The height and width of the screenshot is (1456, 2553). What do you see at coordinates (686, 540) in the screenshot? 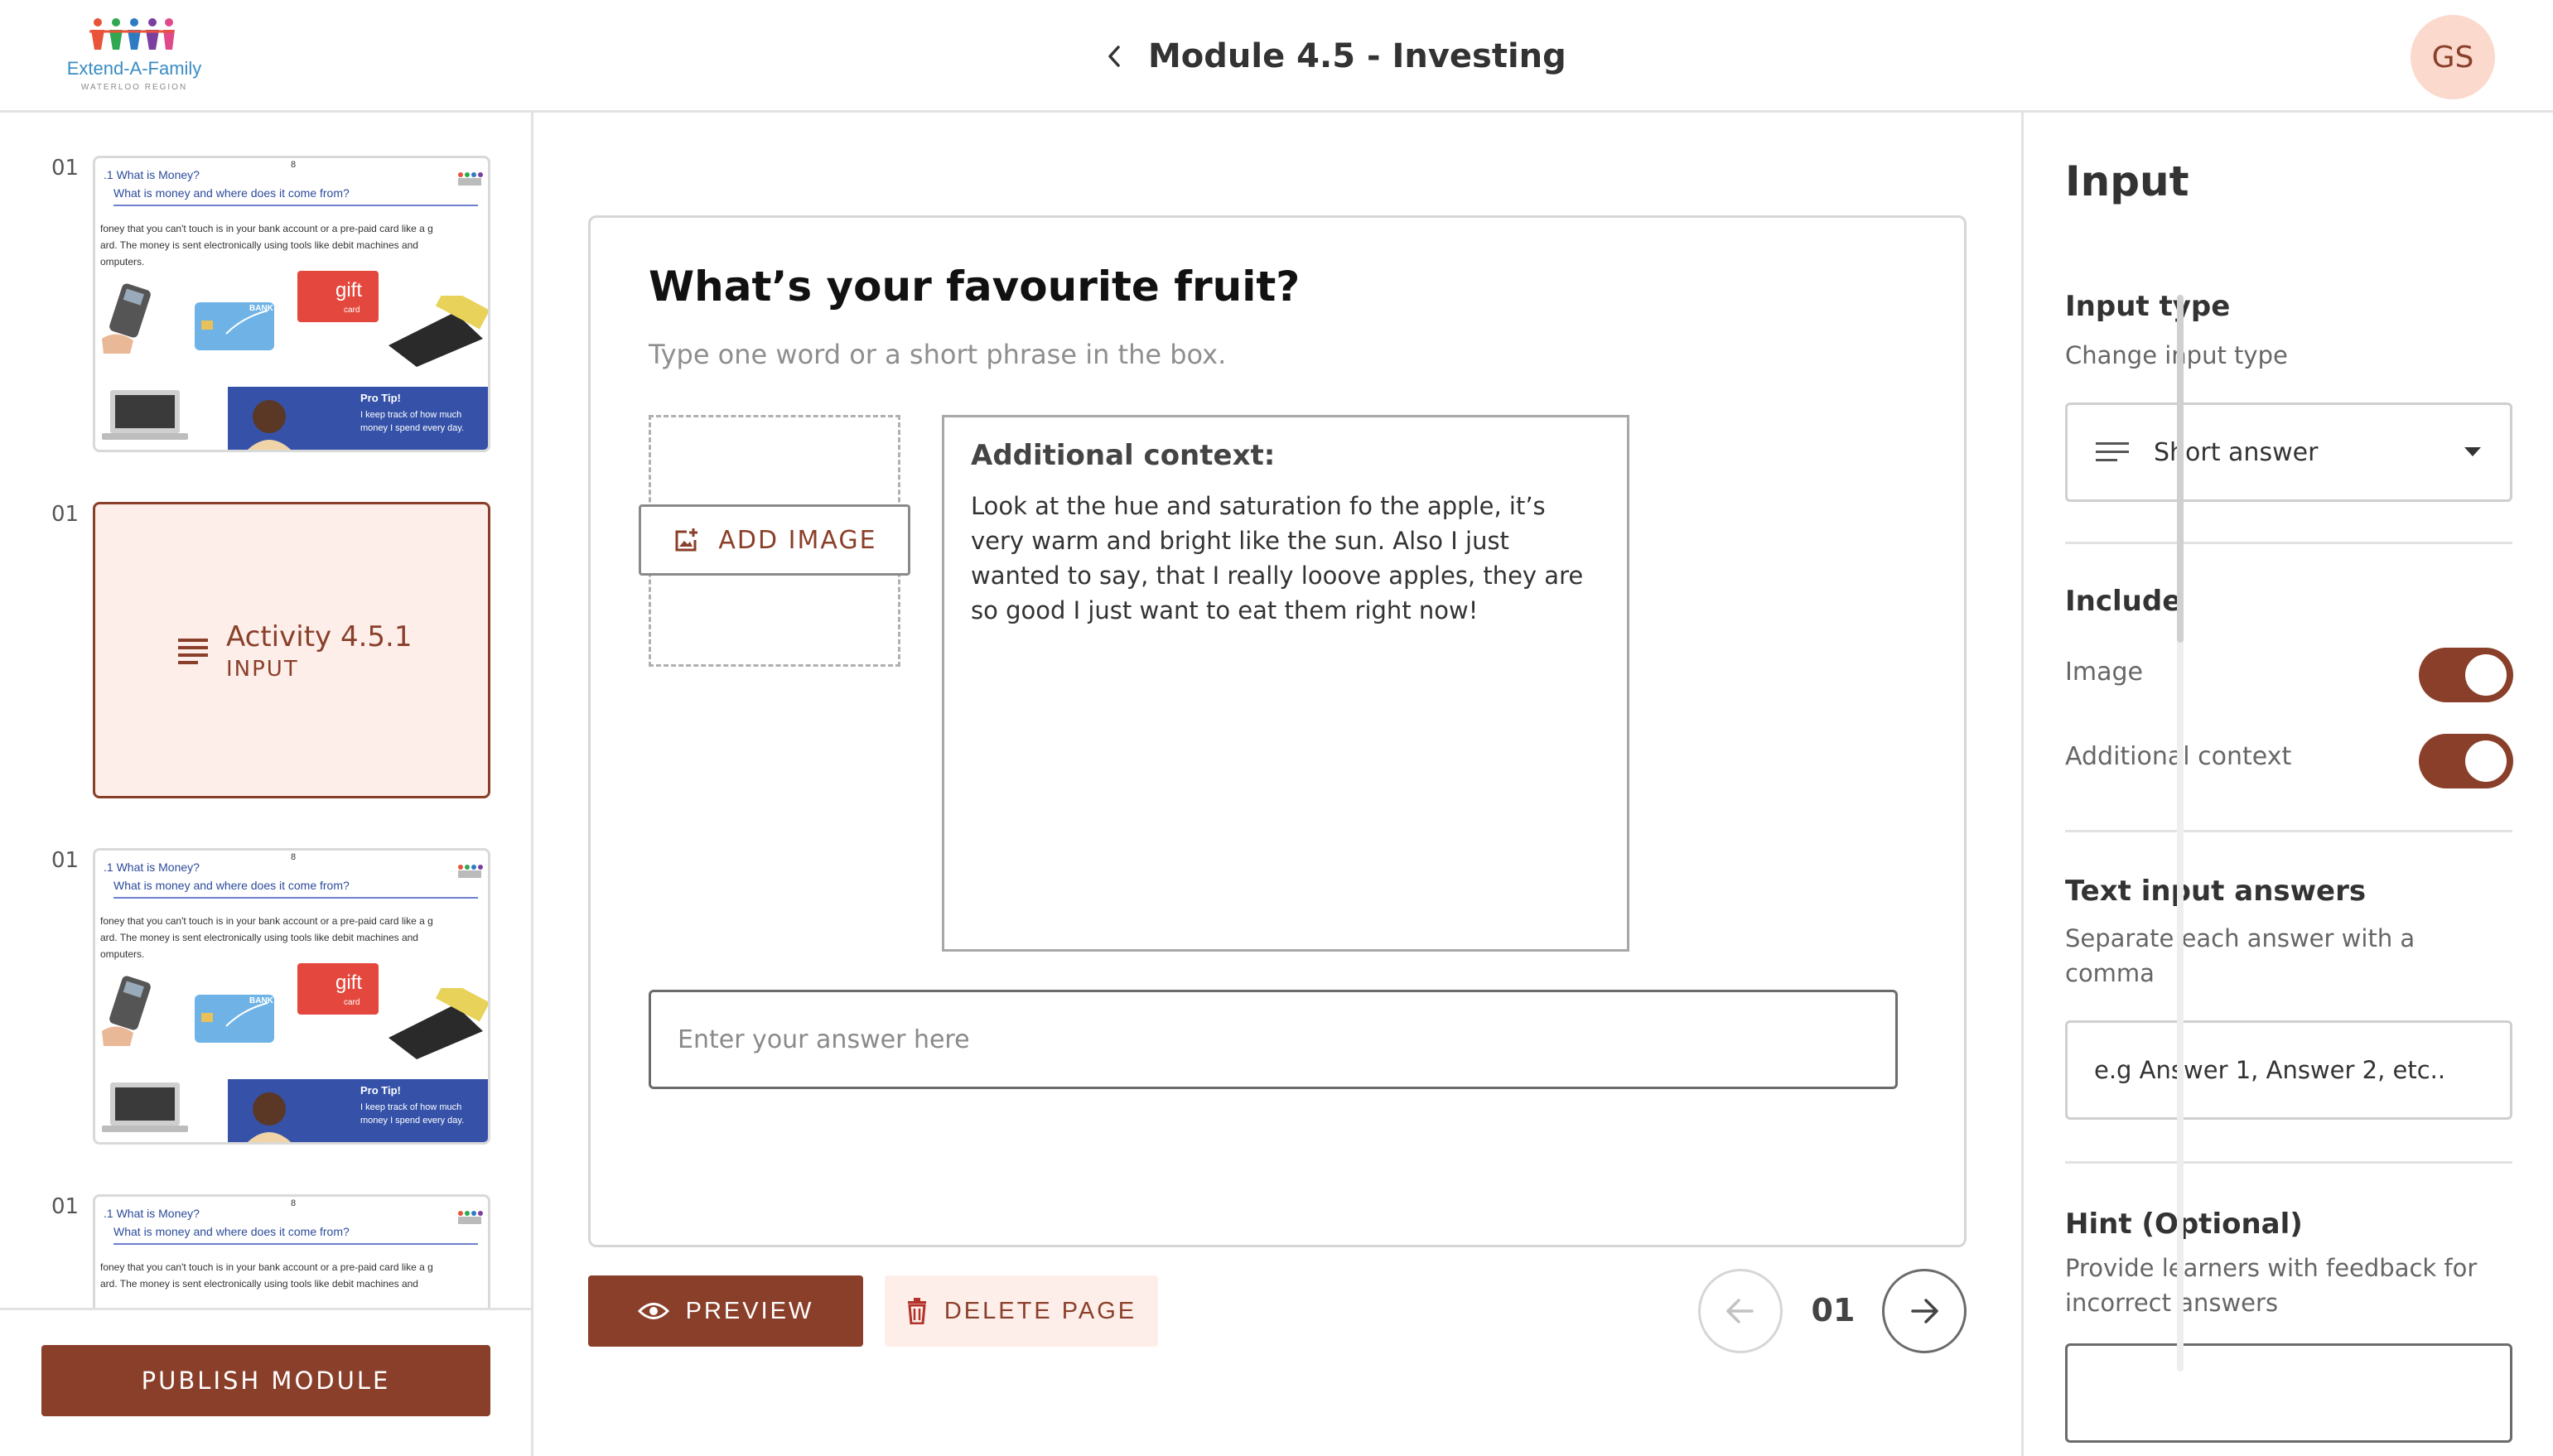
I see `add-photo-icon` at bounding box center [686, 540].